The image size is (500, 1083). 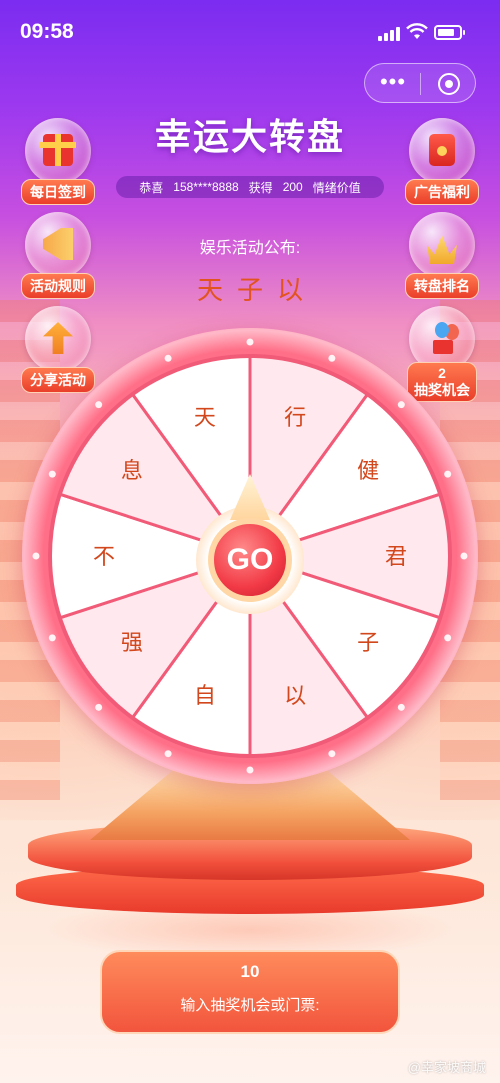 What do you see at coordinates (393, 82) in the screenshot?
I see `more-icon: •••` at bounding box center [393, 82].